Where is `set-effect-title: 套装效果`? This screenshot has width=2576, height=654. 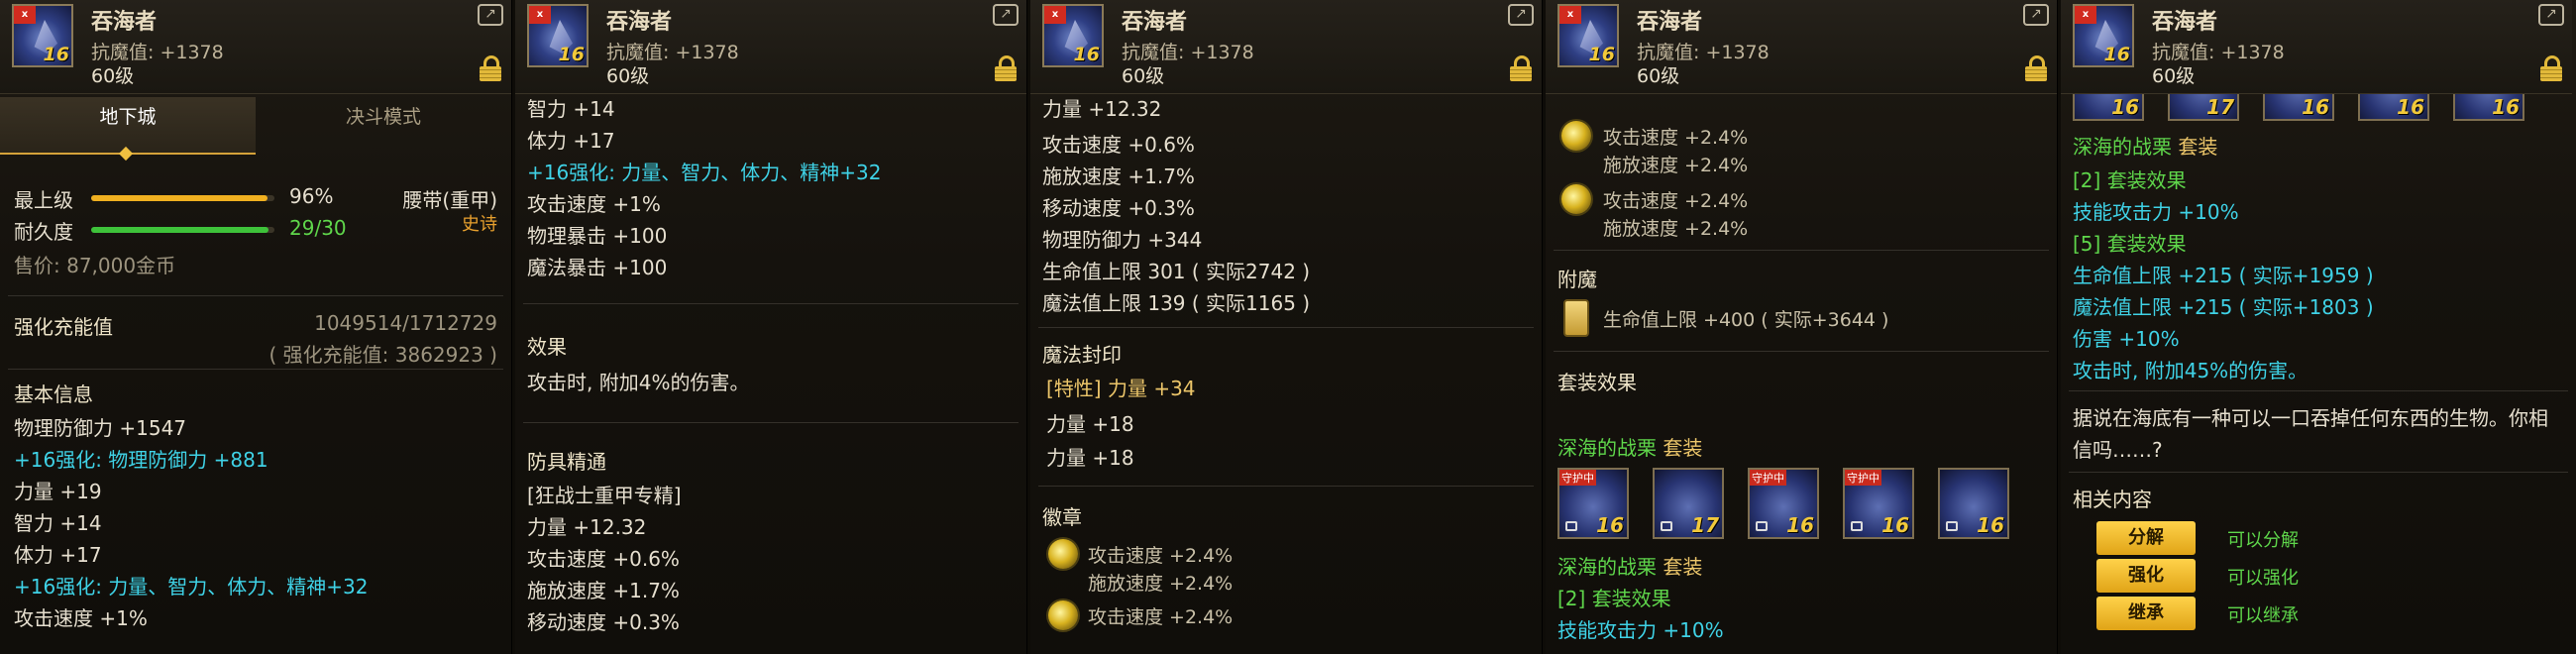 set-effect-title: 套装效果 is located at coordinates (1597, 382).